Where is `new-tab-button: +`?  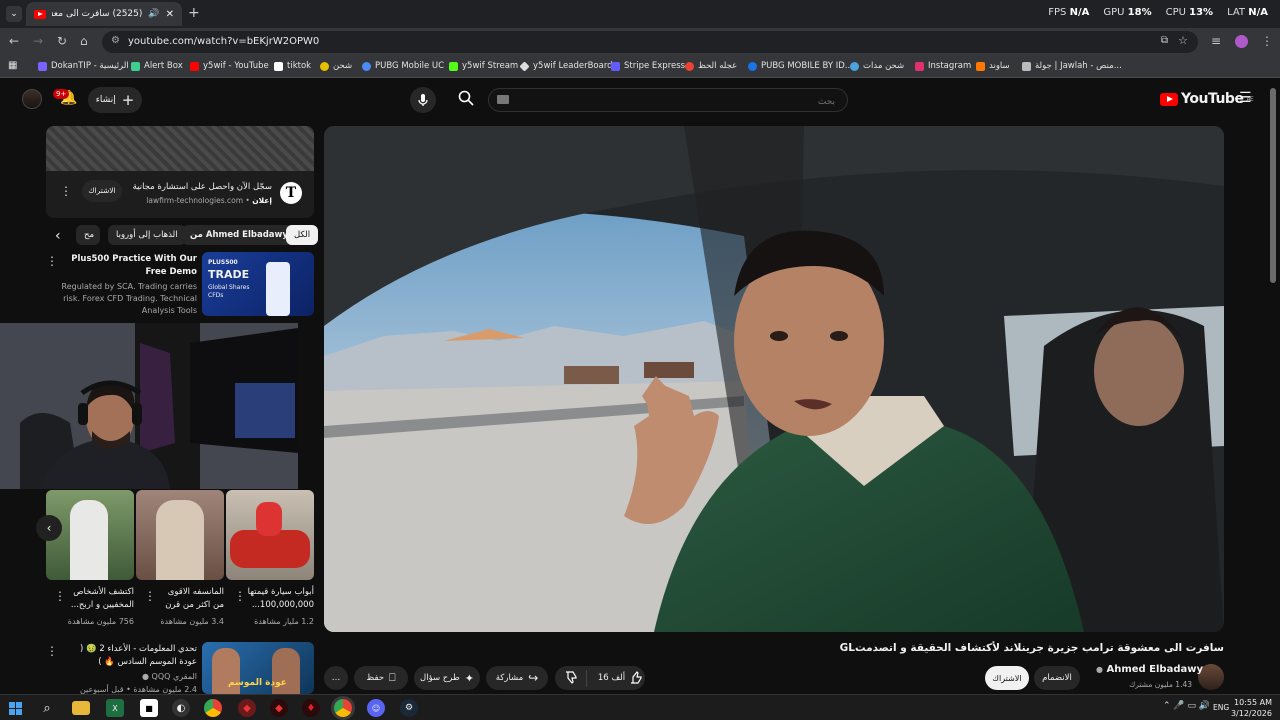 new-tab-button: + is located at coordinates (194, 13).